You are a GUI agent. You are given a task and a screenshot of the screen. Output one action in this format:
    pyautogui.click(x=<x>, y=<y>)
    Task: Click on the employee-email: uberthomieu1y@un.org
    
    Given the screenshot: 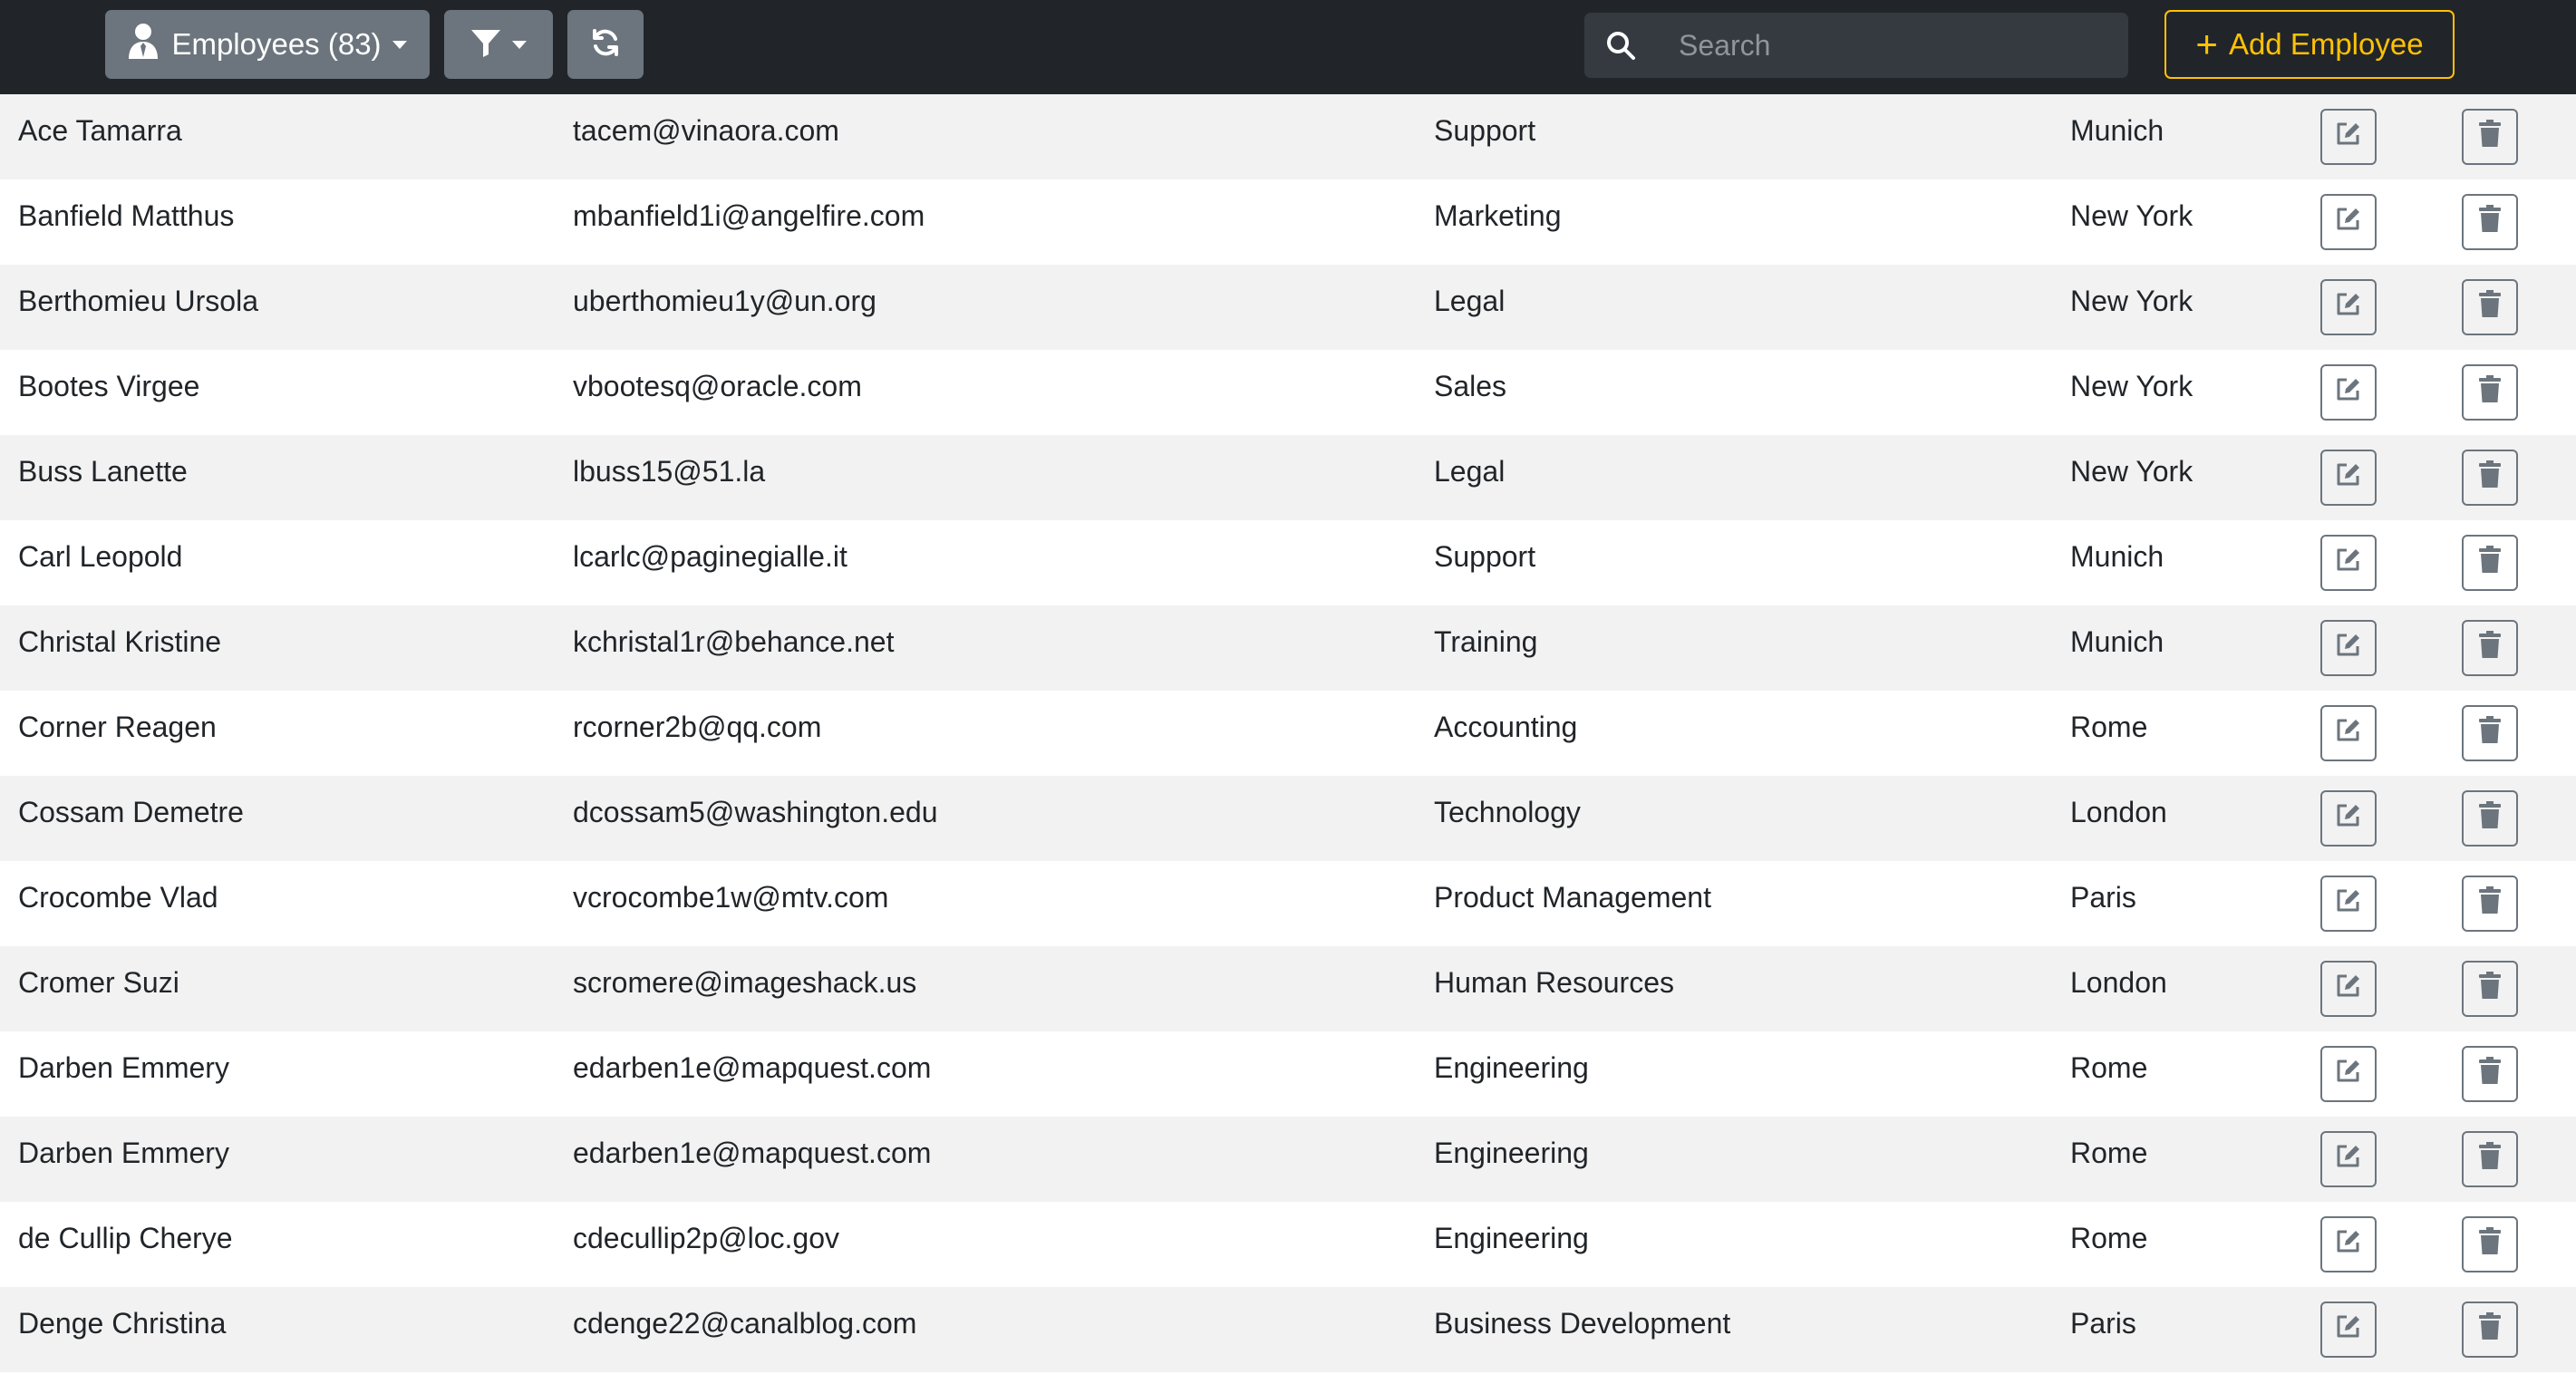 What is the action you would take?
    pyautogui.click(x=724, y=301)
    